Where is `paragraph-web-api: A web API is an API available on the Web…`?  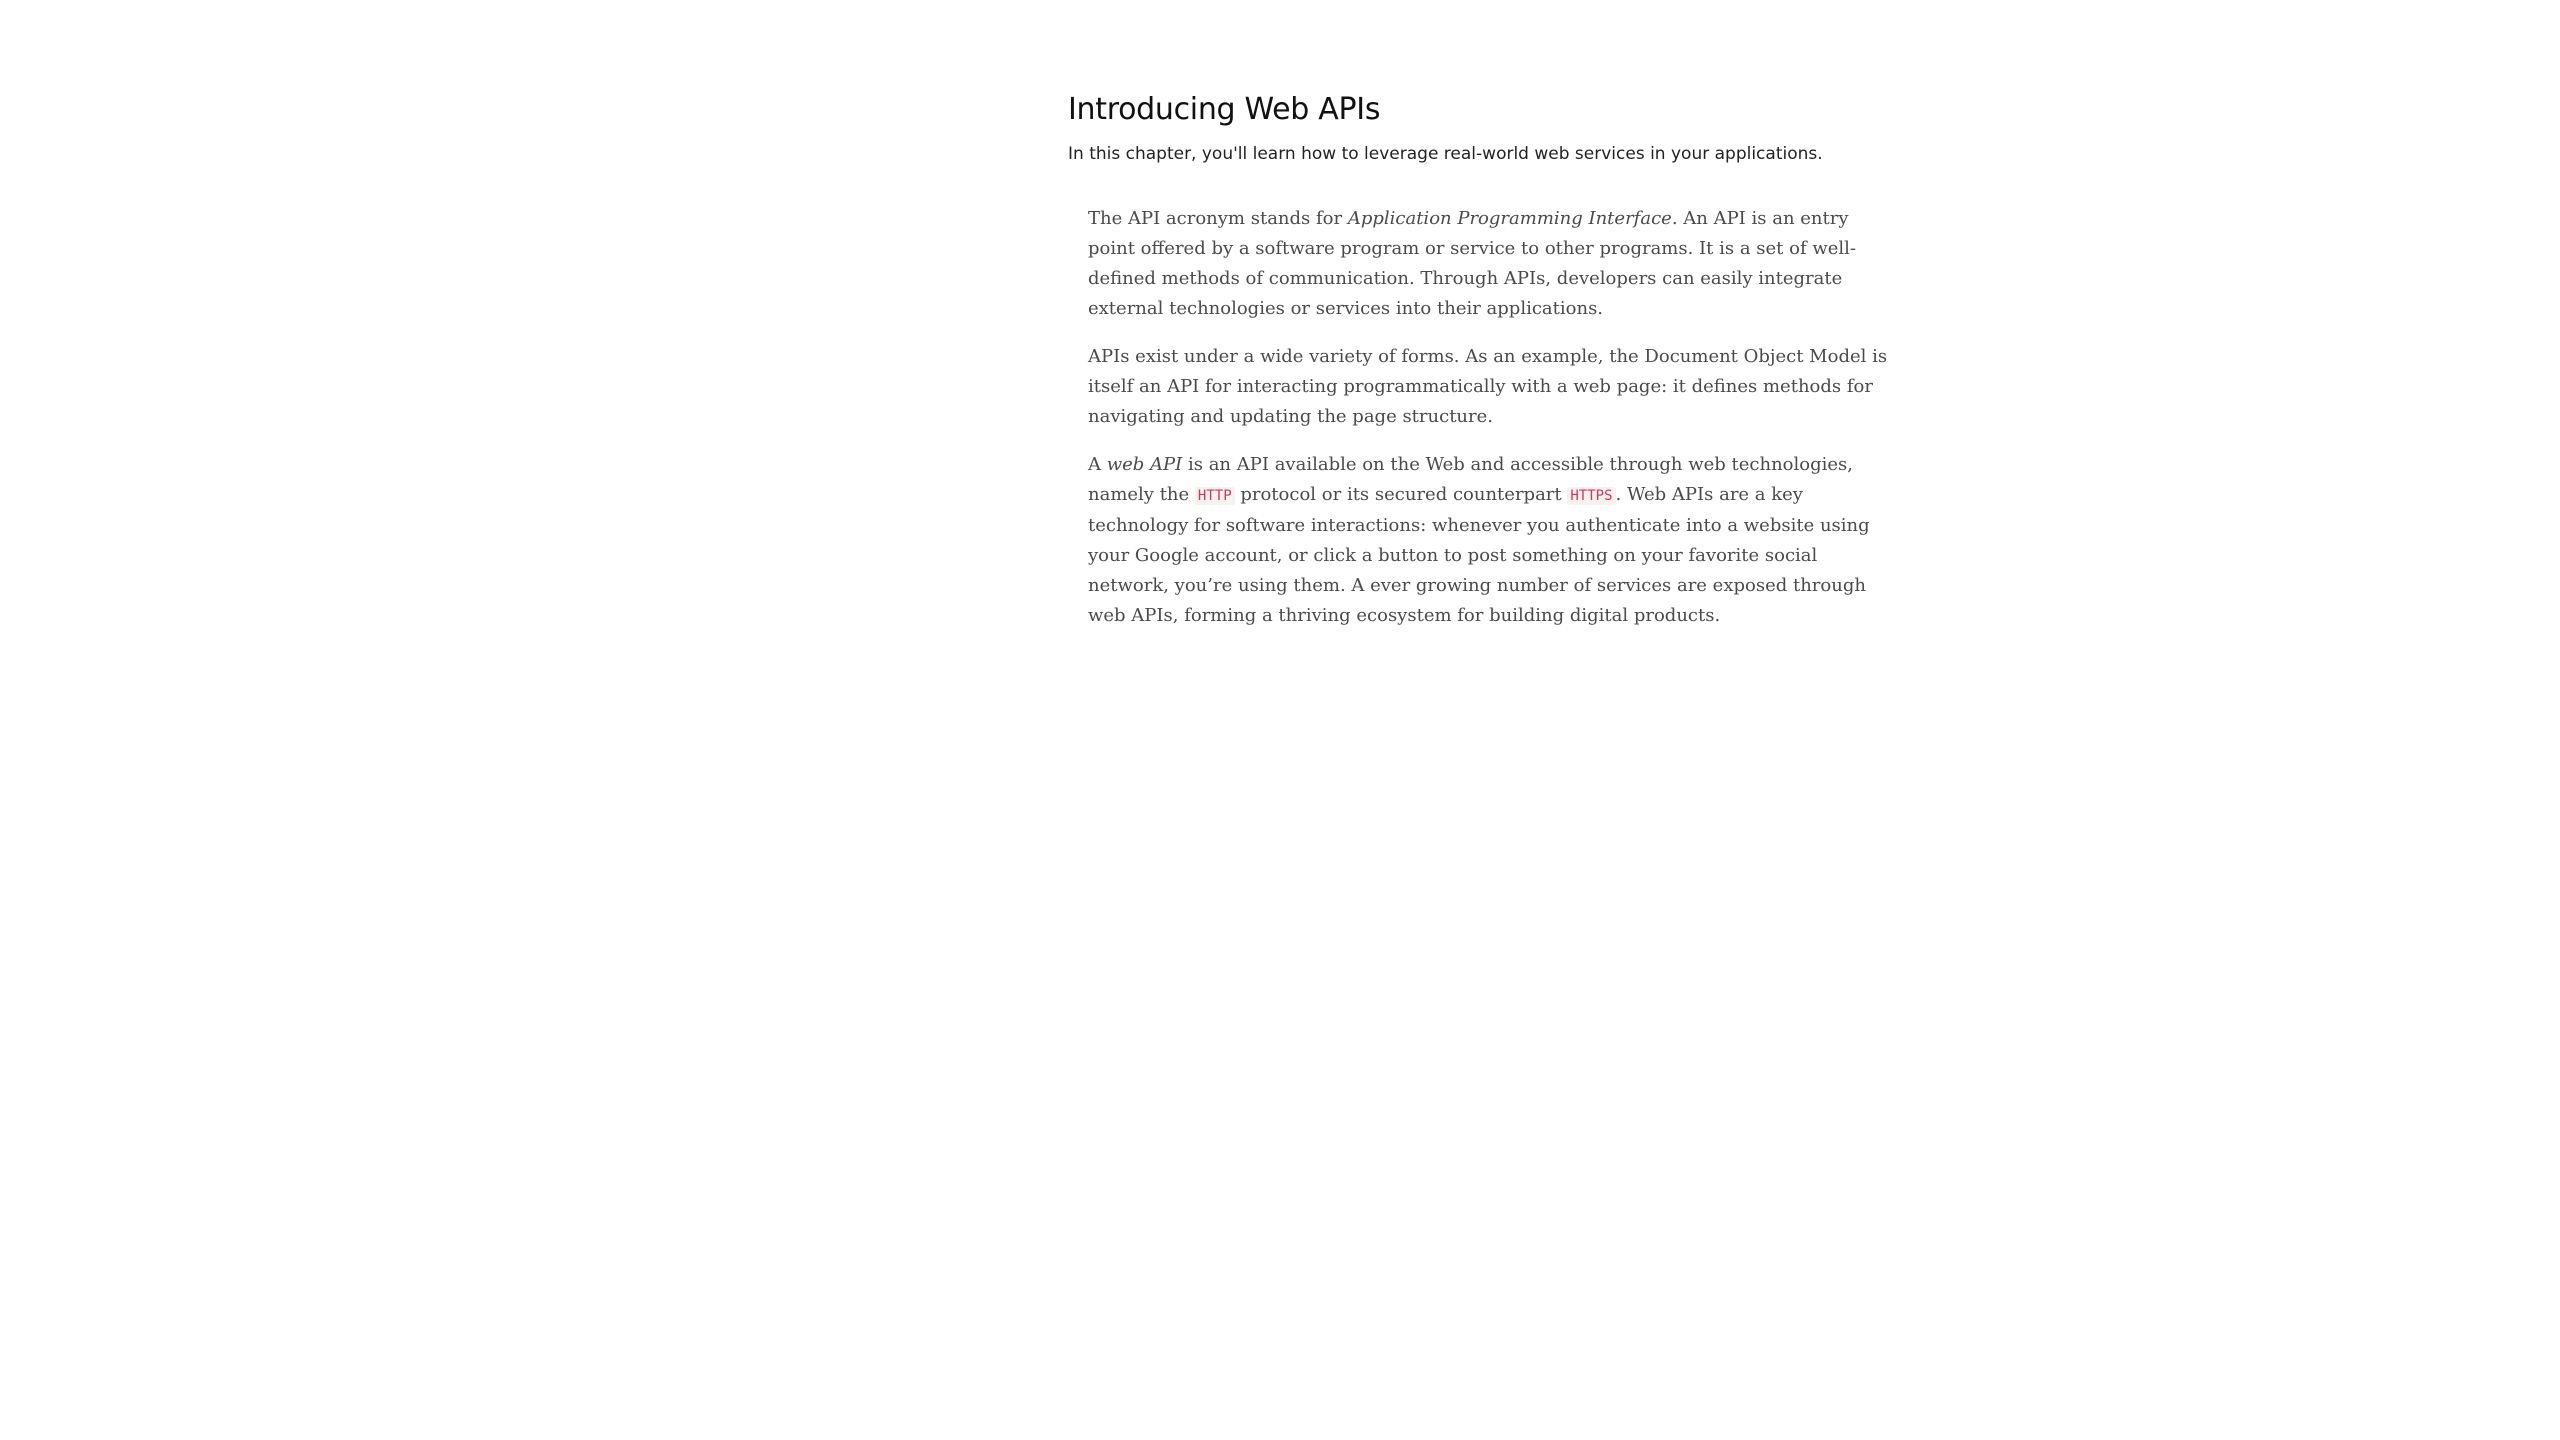 paragraph-web-api: A web API is an API available on the Web… is located at coordinates (1488, 540).